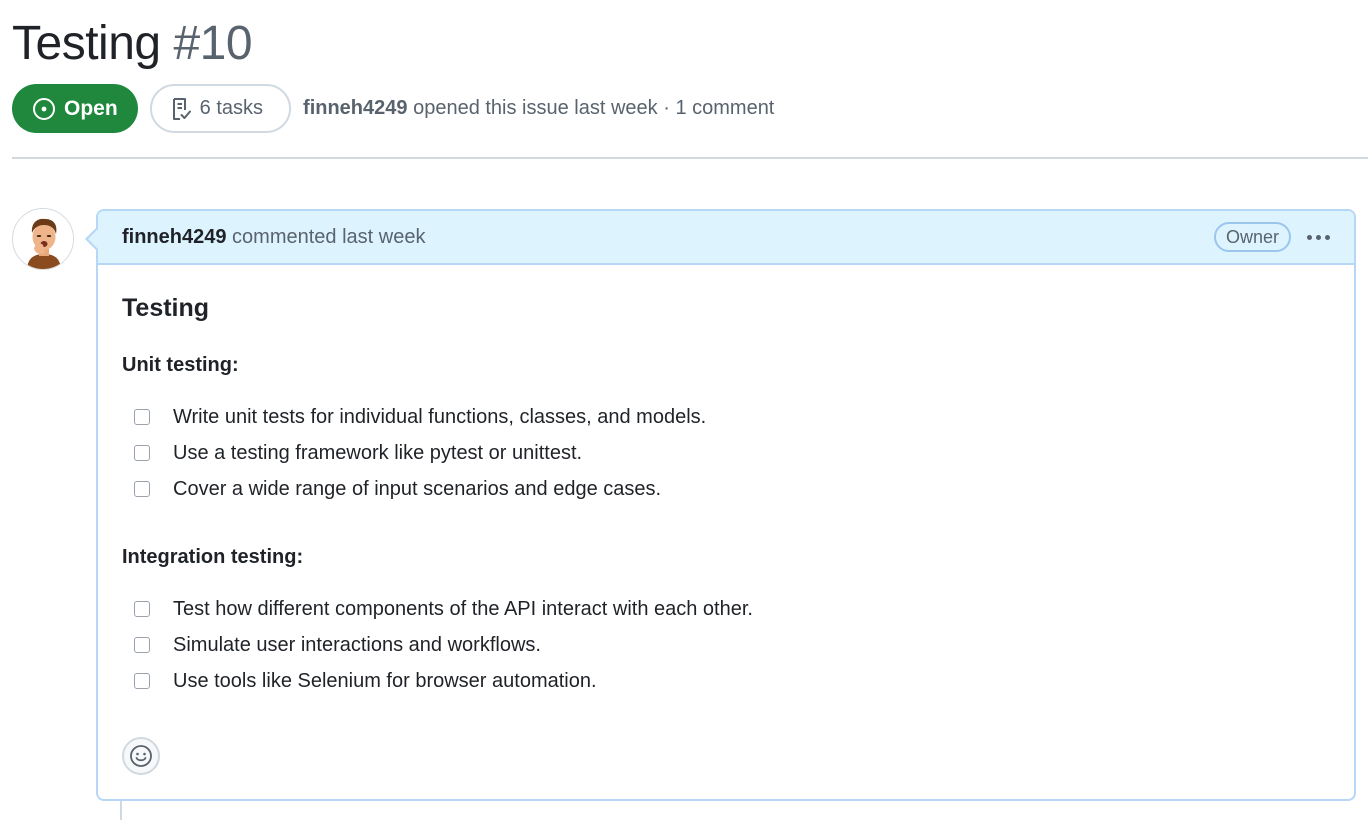 The height and width of the screenshot is (820, 1368). Describe the element at coordinates (213, 557) in the screenshot. I see `section-heading-integration: Integration testing:` at that location.